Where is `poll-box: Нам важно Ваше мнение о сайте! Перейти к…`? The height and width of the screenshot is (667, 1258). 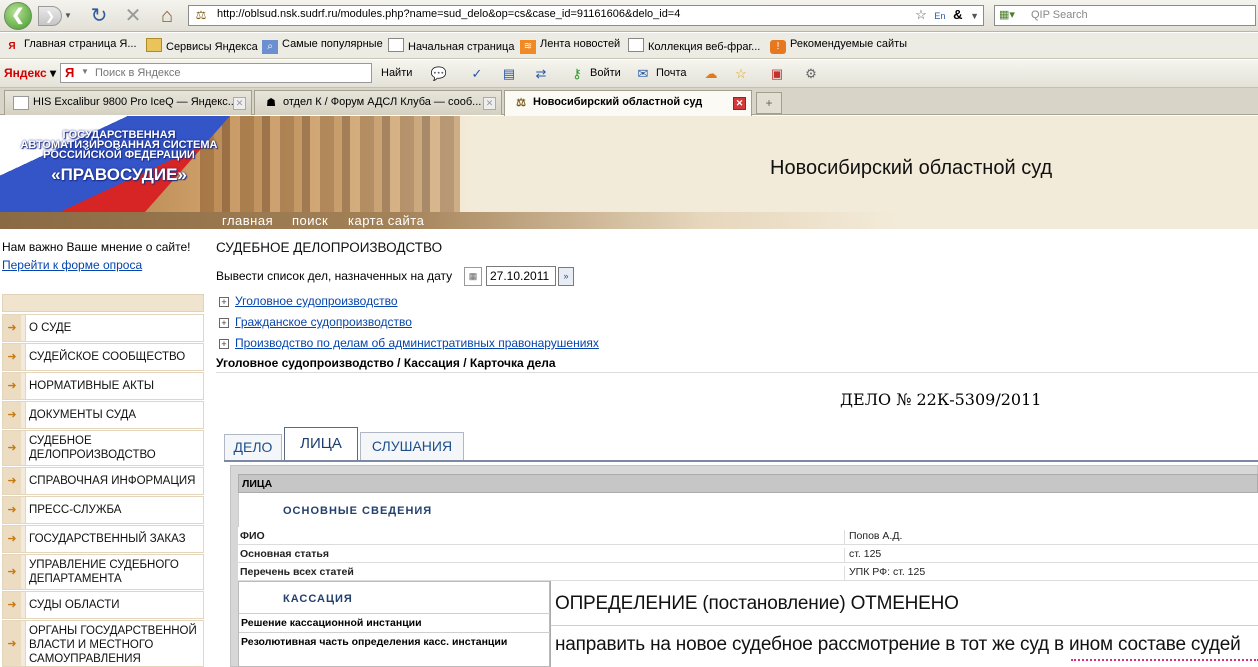
poll-box: Нам важно Ваше мнение о сайте! Перейти к… is located at coordinates (104, 262).